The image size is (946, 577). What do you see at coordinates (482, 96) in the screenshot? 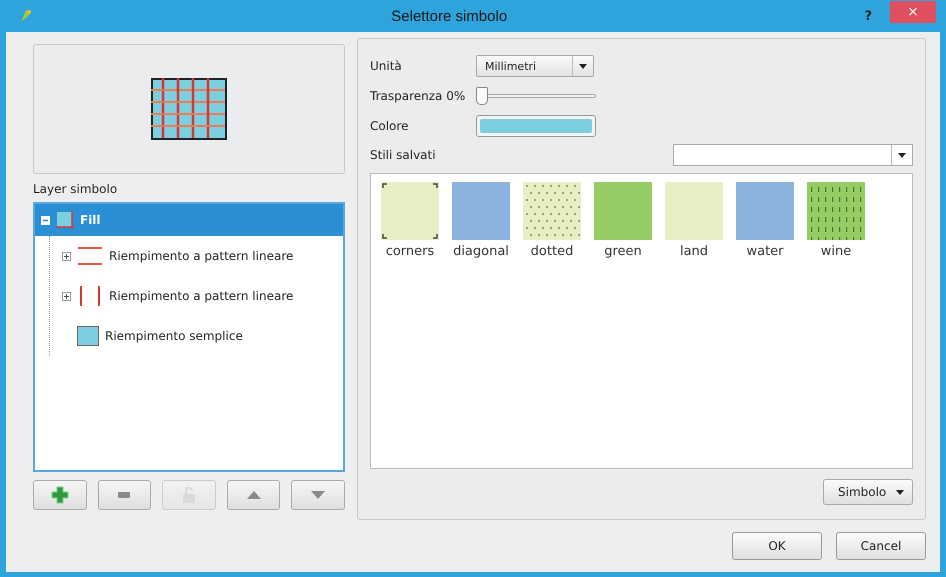
I see `slider-handle` at bounding box center [482, 96].